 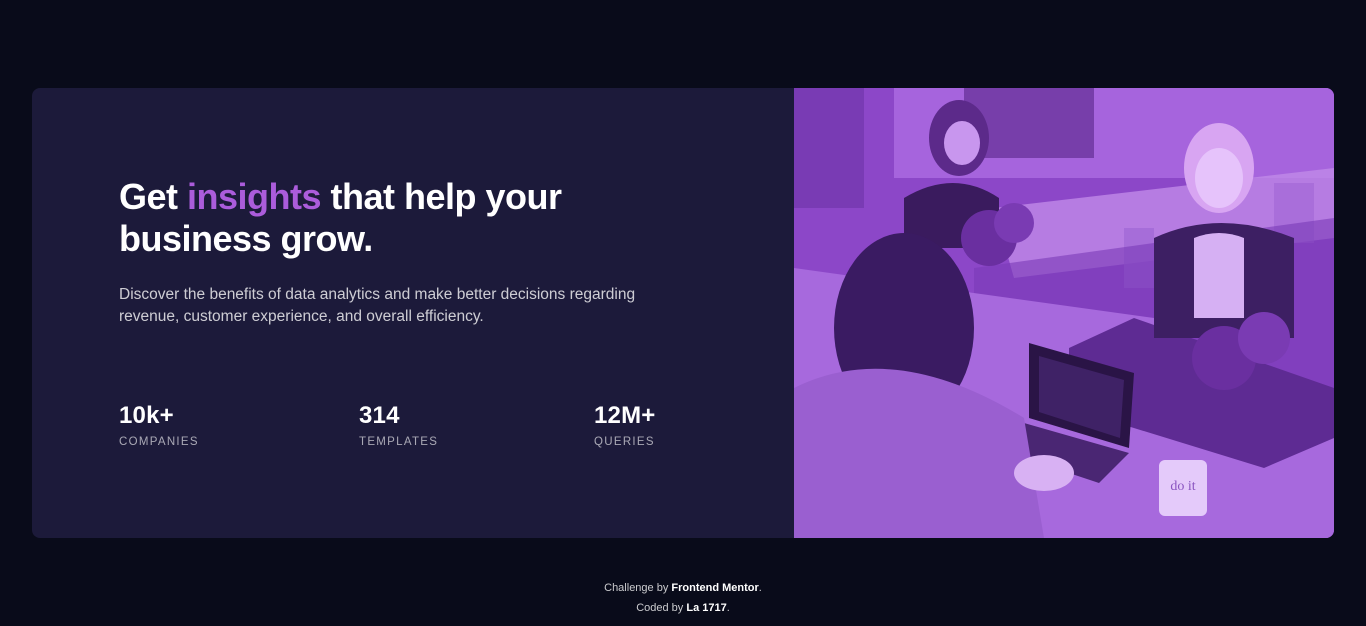 What do you see at coordinates (714, 588) in the screenshot?
I see `frontend-mentor-link: Frontend Mentor` at bounding box center [714, 588].